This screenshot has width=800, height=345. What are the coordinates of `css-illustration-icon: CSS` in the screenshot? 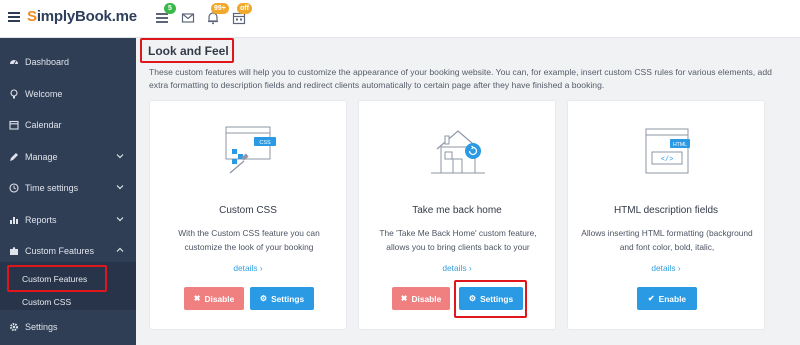 It's located at (249, 151).